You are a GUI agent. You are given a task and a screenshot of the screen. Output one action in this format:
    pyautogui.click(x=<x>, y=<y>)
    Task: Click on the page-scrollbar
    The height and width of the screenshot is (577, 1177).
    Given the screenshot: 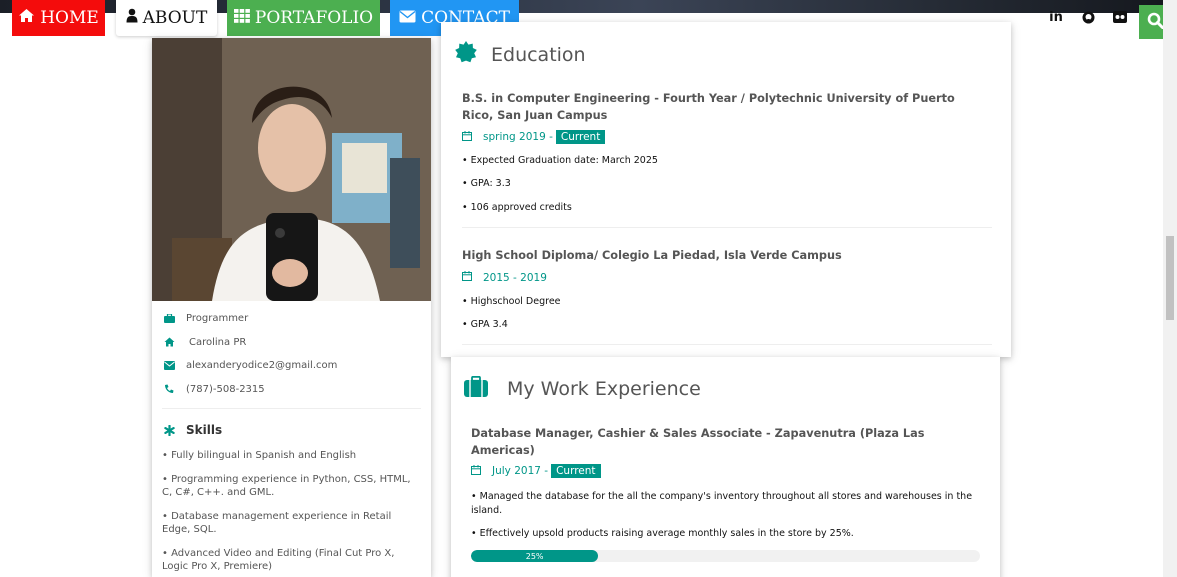 What is the action you would take?
    pyautogui.click(x=1170, y=288)
    